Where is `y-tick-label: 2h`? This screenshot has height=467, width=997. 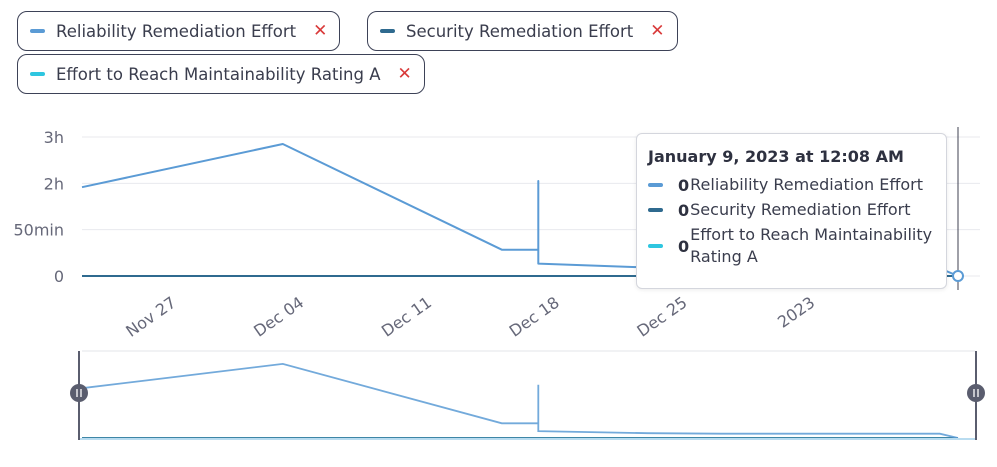
y-tick-label: 2h is located at coordinates (54, 183).